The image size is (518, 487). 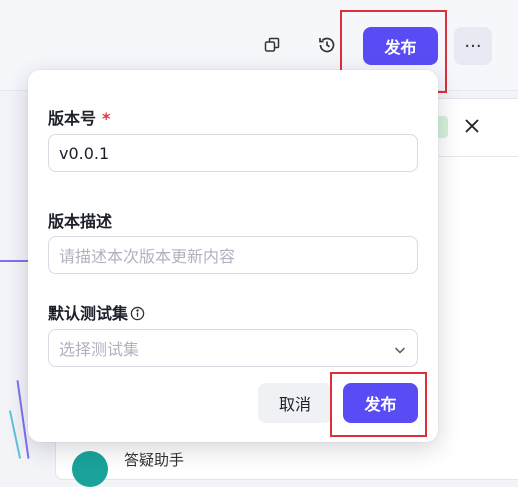 What do you see at coordinates (147, 256) in the screenshot?
I see `description-placeholder: 请描述本次版本更新内容` at bounding box center [147, 256].